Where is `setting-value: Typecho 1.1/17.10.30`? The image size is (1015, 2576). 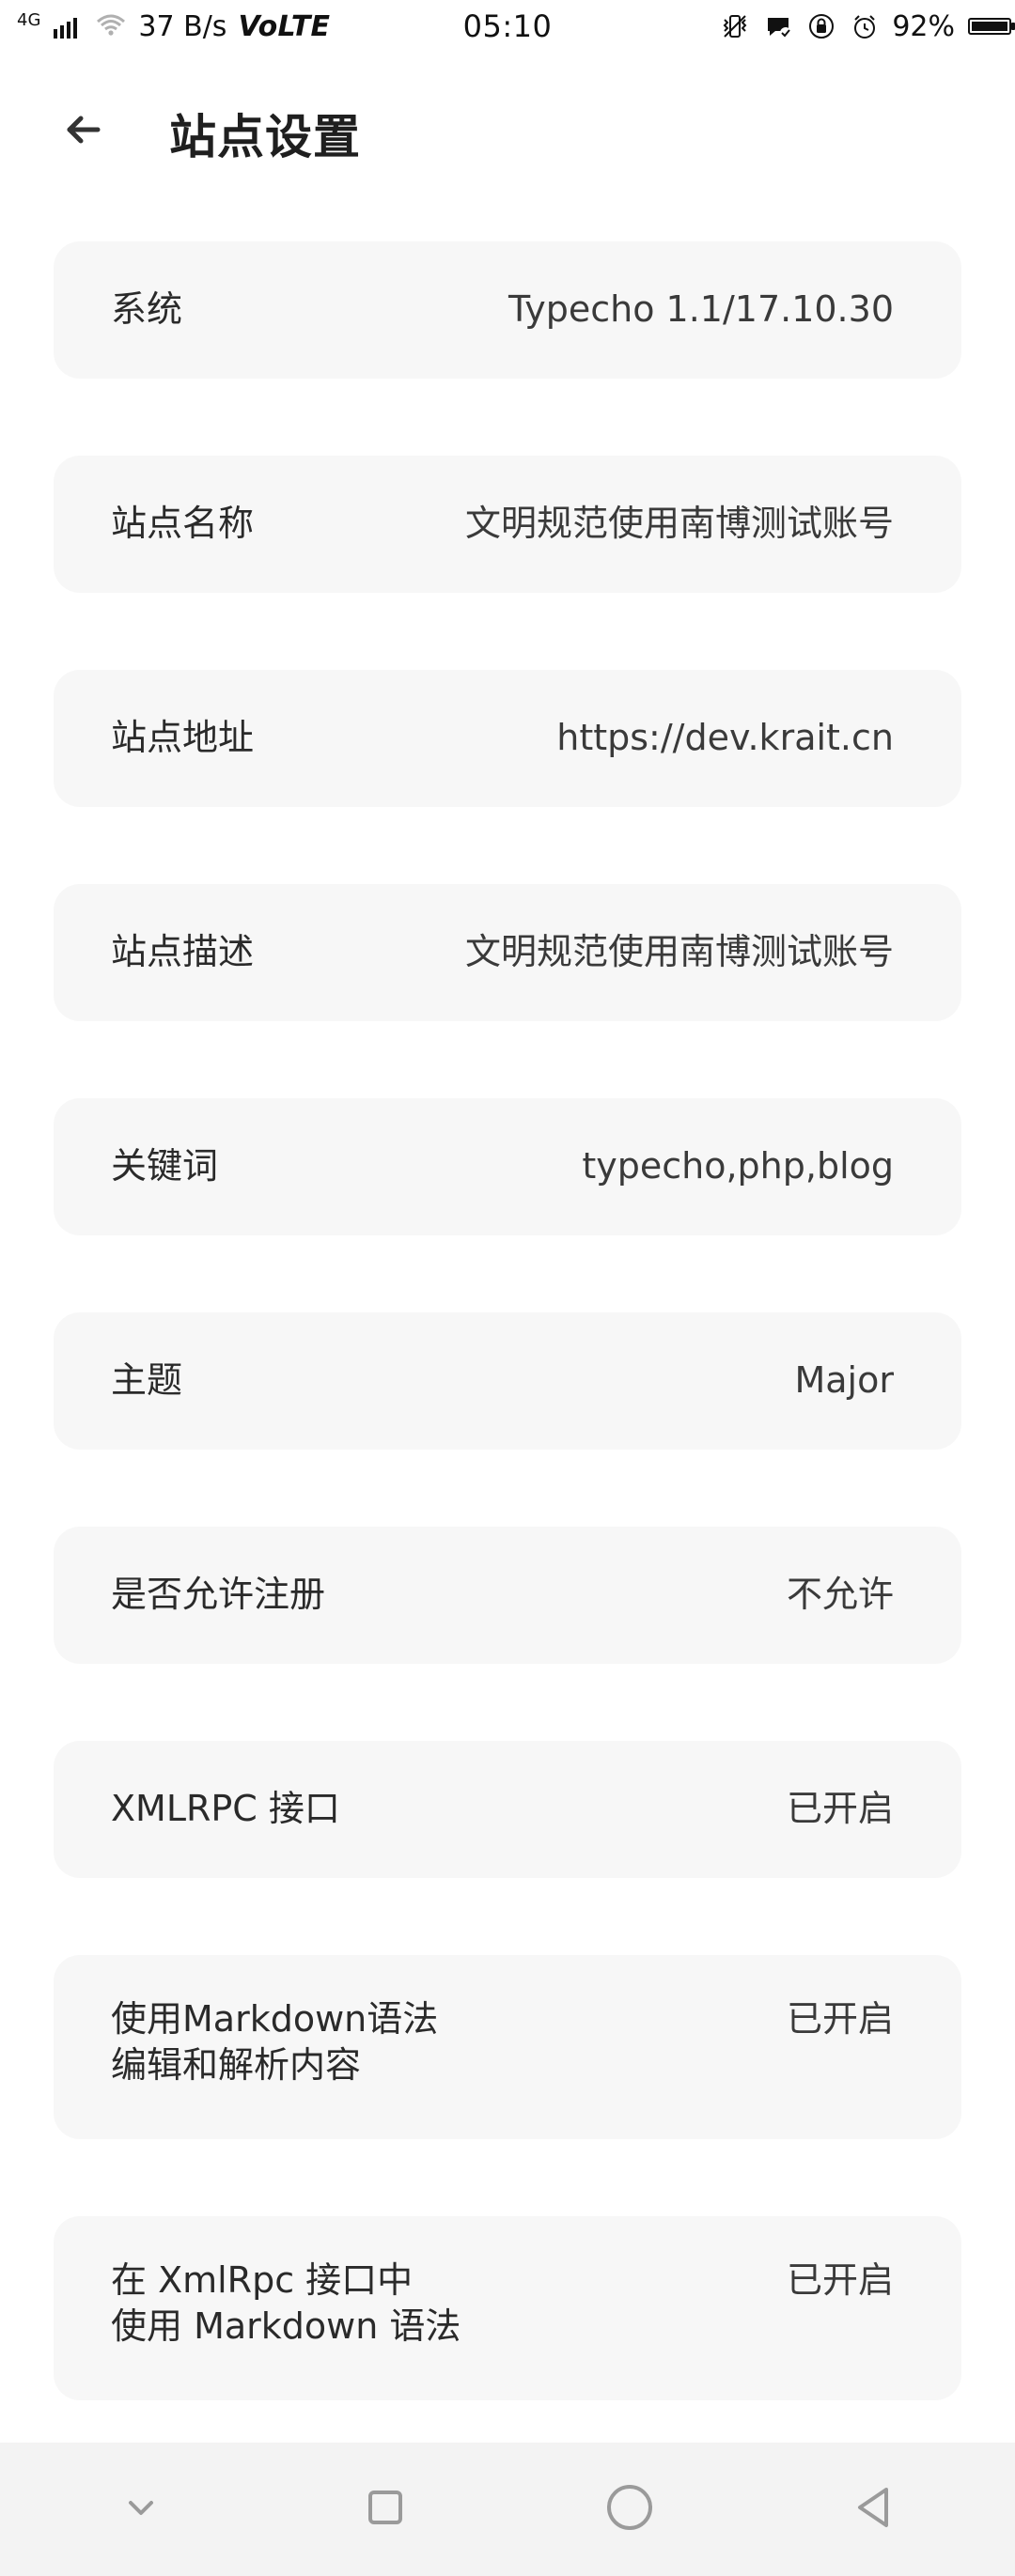 setting-value: Typecho 1.1/17.10.30 is located at coordinates (701, 310).